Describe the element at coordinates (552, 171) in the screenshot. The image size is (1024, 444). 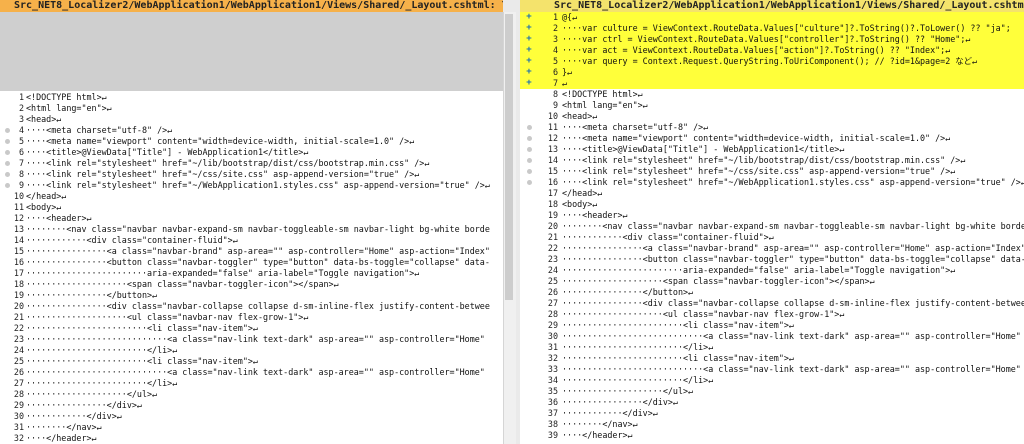
I see `line-number: 15` at that location.